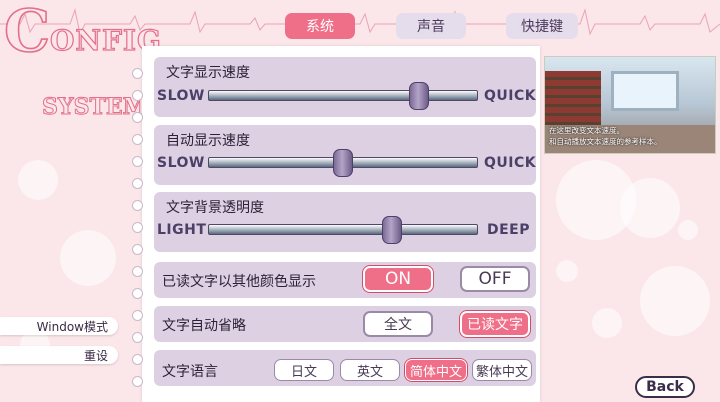 The image size is (720, 402). Describe the element at coordinates (181, 163) in the screenshot. I see `auto-speed-min-label: SLOW` at that location.